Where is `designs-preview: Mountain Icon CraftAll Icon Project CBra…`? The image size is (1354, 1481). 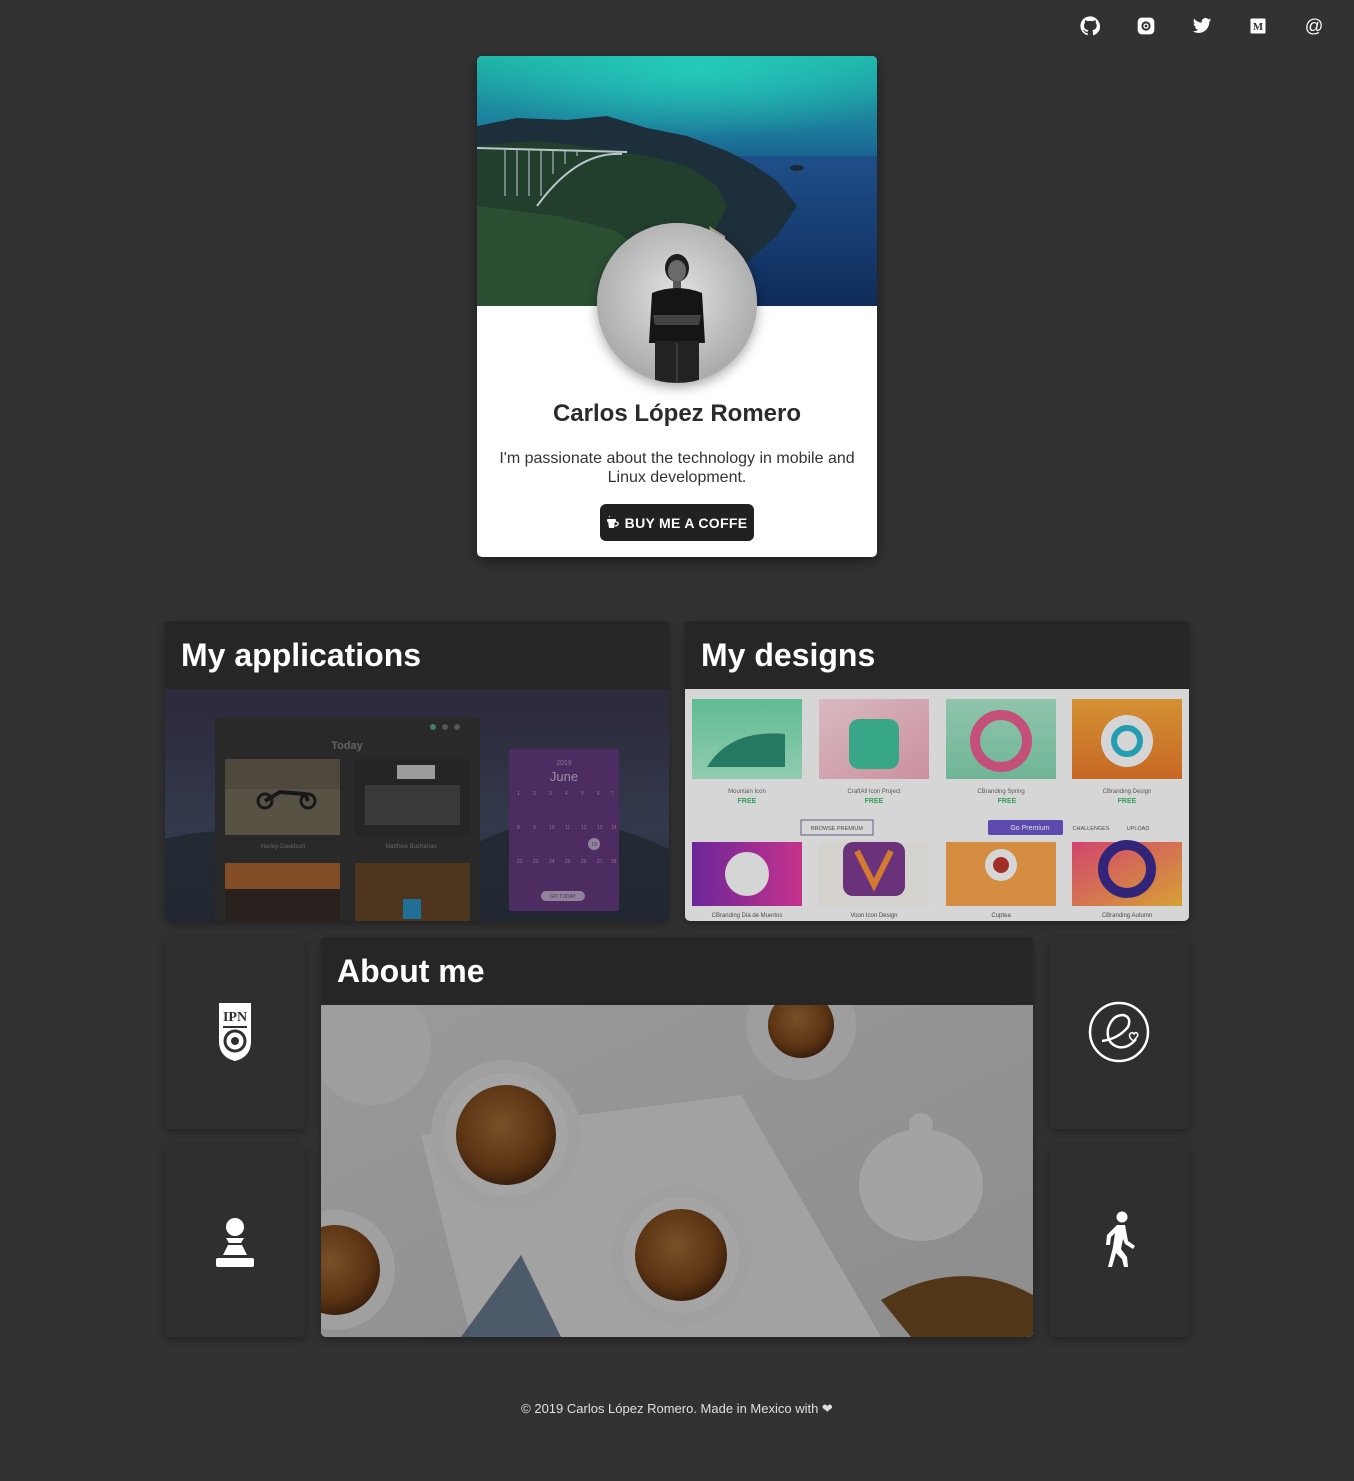 designs-preview: Mountain Icon CraftAll Icon Project CBra… is located at coordinates (937, 805).